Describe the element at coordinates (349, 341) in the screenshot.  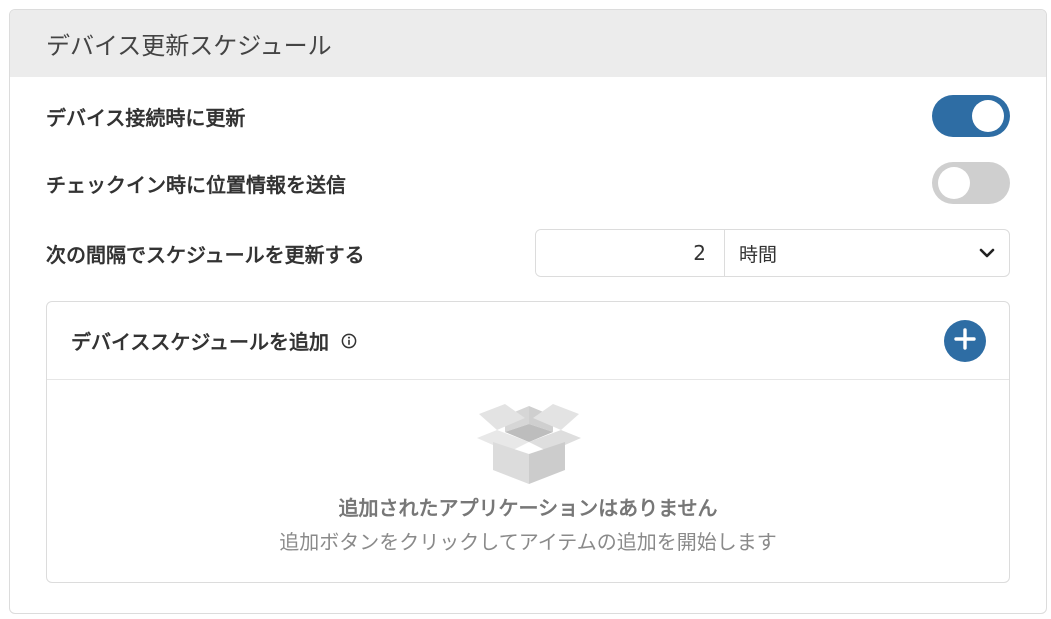
I see `info-icon` at that location.